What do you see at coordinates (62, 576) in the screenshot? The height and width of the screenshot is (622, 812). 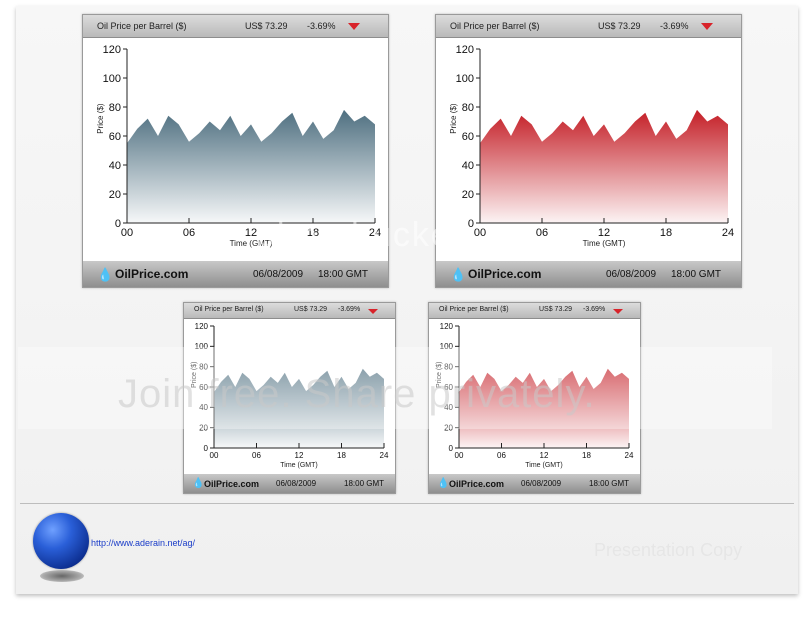 I see `globe-shadow` at bounding box center [62, 576].